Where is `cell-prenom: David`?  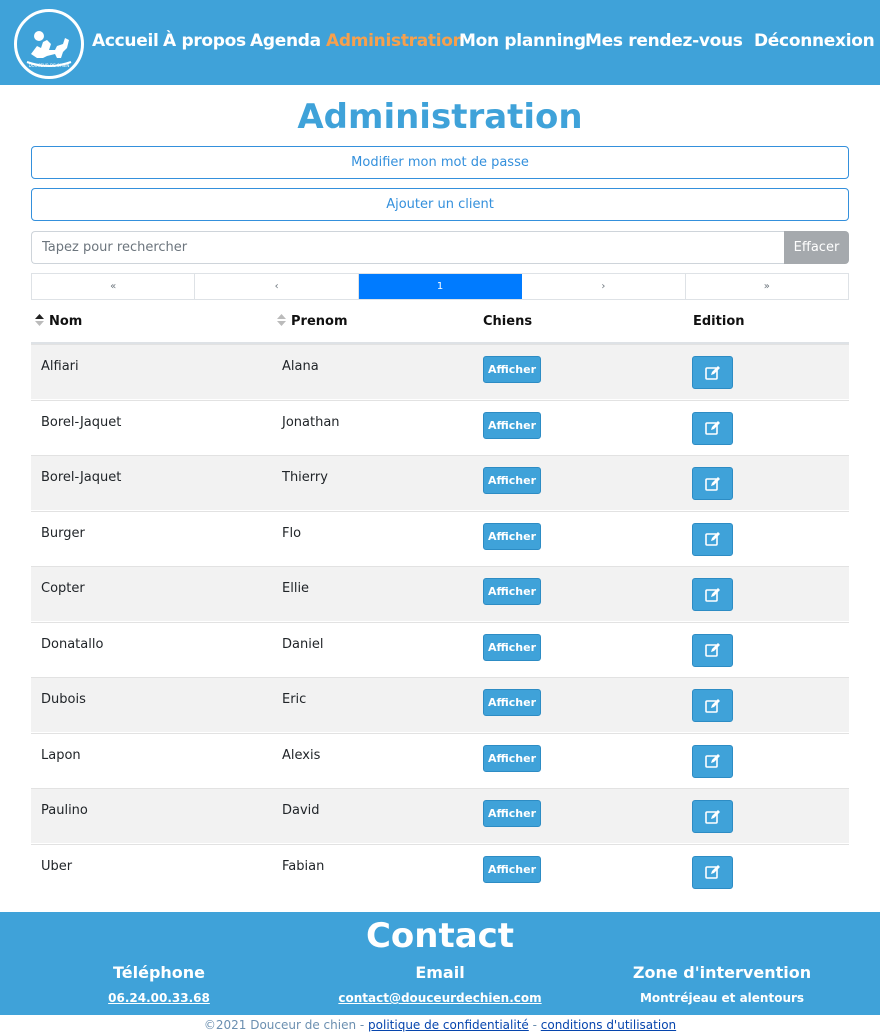 cell-prenom: David is located at coordinates (301, 810).